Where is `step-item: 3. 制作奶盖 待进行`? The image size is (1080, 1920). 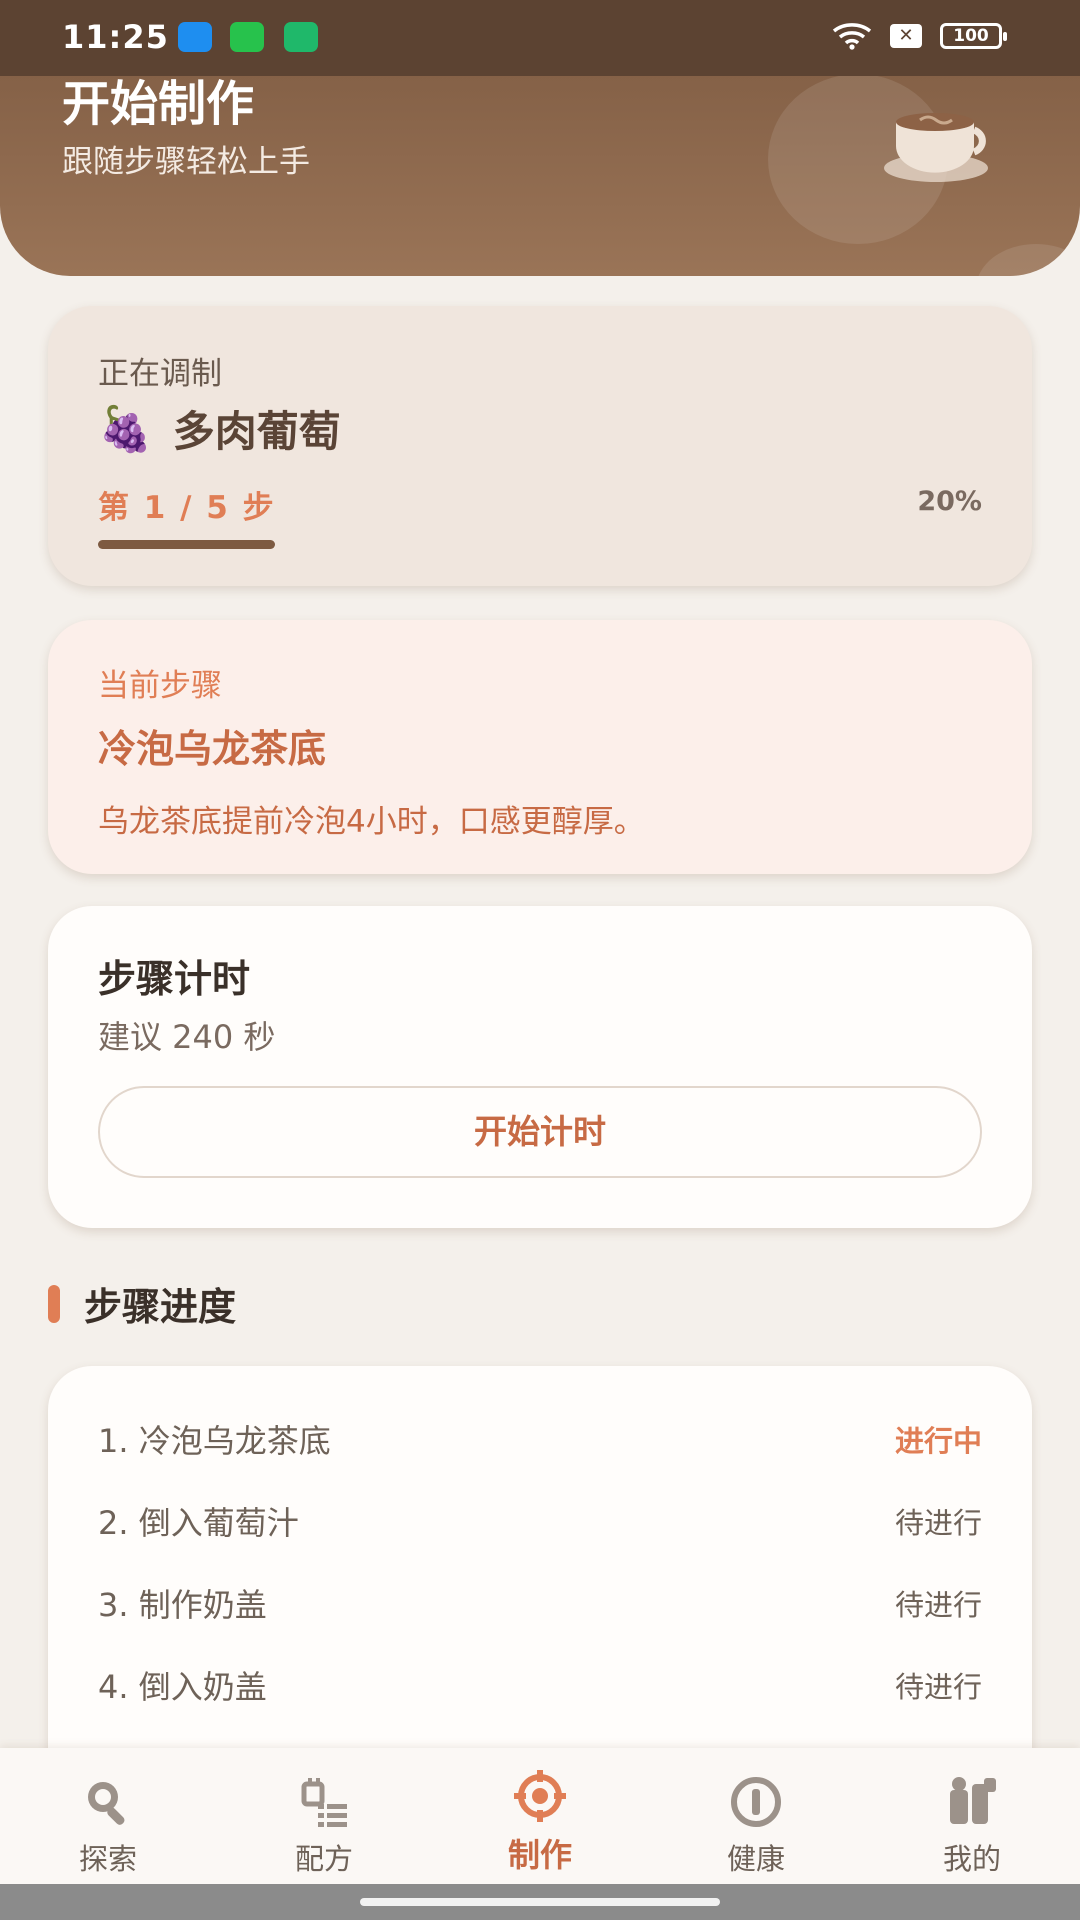
step-item: 3. 制作奶盖 待进行 is located at coordinates (540, 1603).